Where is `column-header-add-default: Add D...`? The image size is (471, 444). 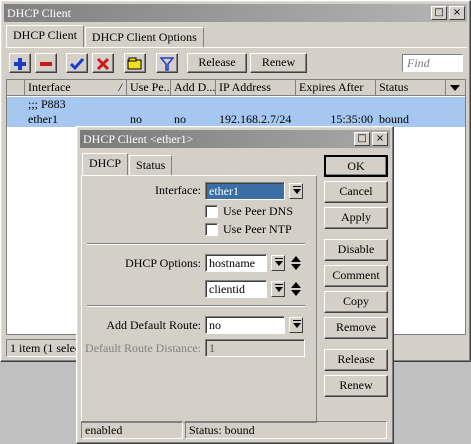 column-header-add-default: Add D... is located at coordinates (193, 88).